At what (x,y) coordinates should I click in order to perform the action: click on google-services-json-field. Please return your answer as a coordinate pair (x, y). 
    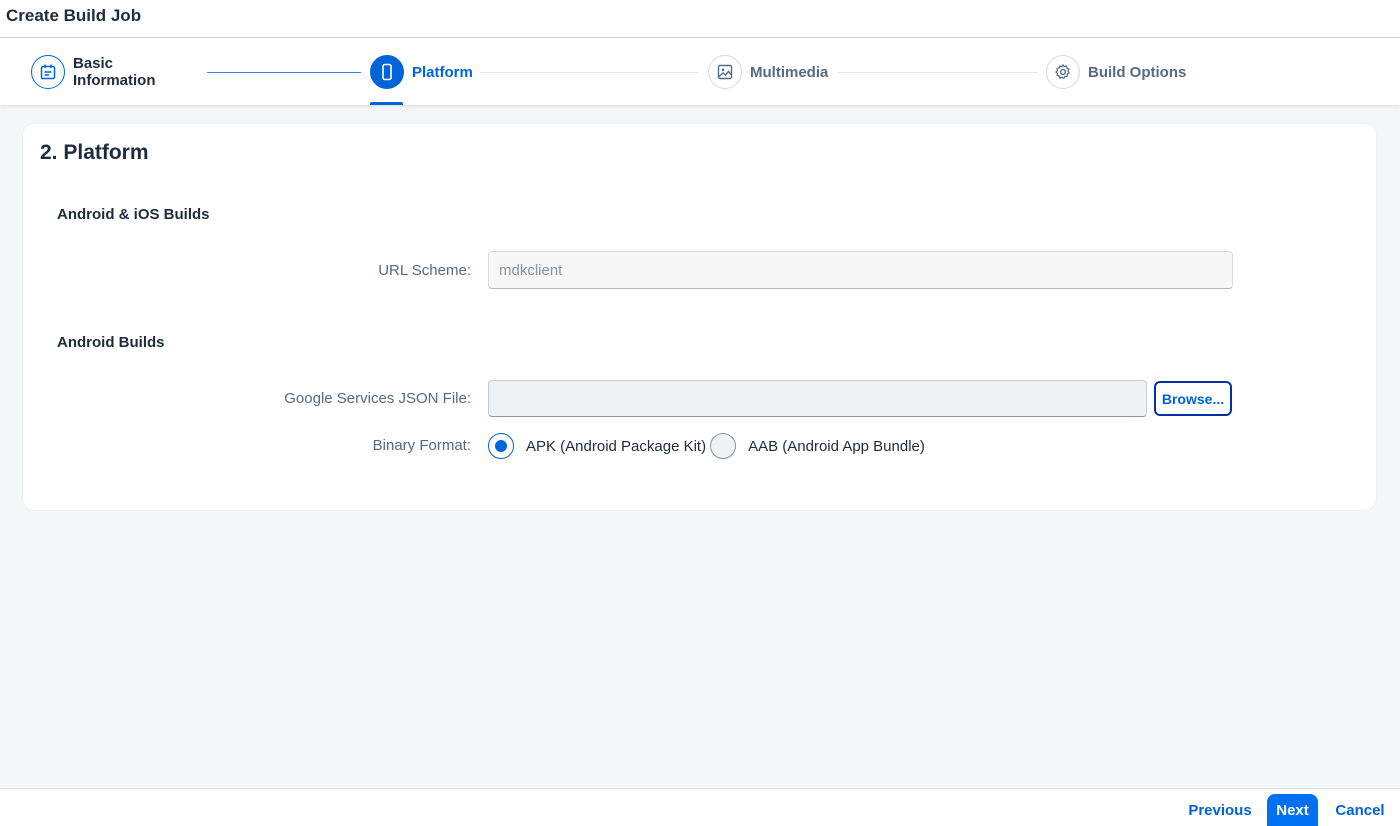
    Looking at the image, I should click on (817, 398).